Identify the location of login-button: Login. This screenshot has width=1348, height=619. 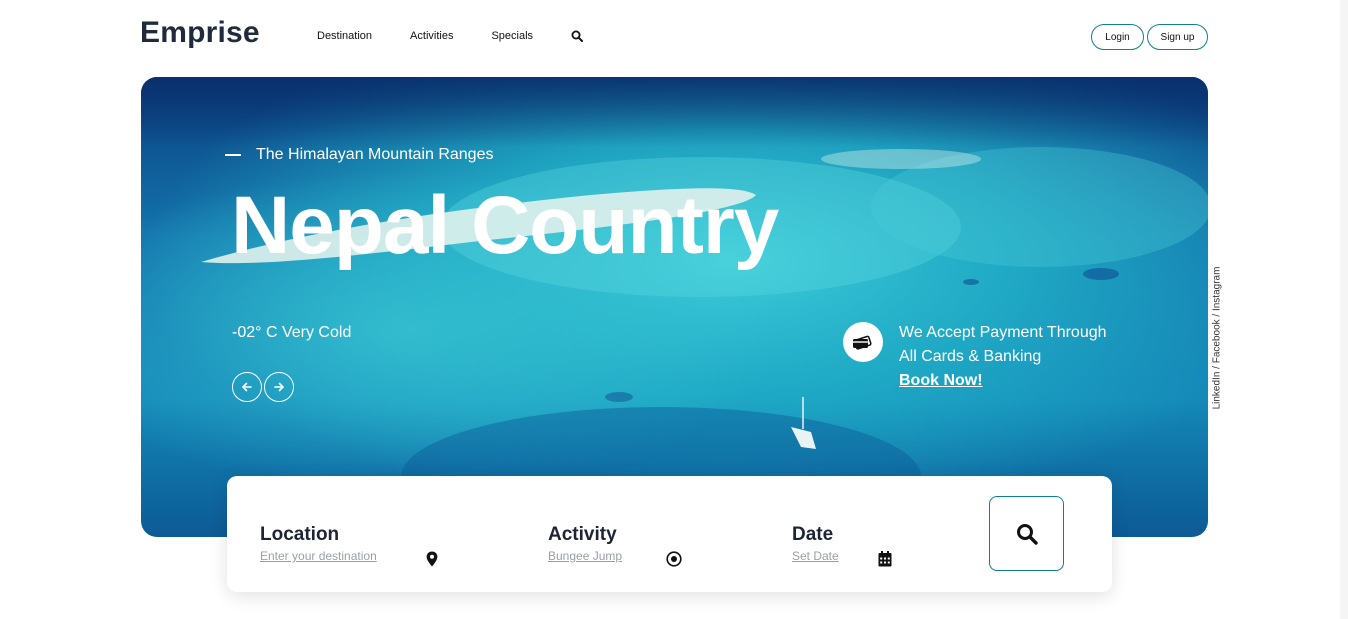
(1117, 37).